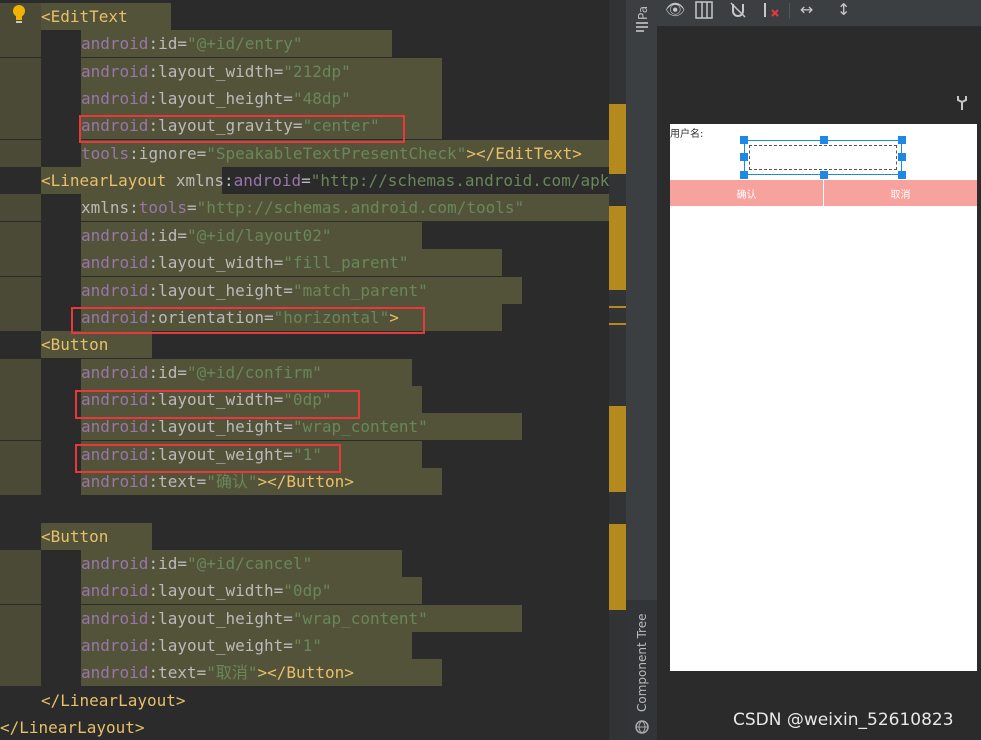 This screenshot has height=740, width=981. I want to click on code-token: :layout_width=, so click(216, 591).